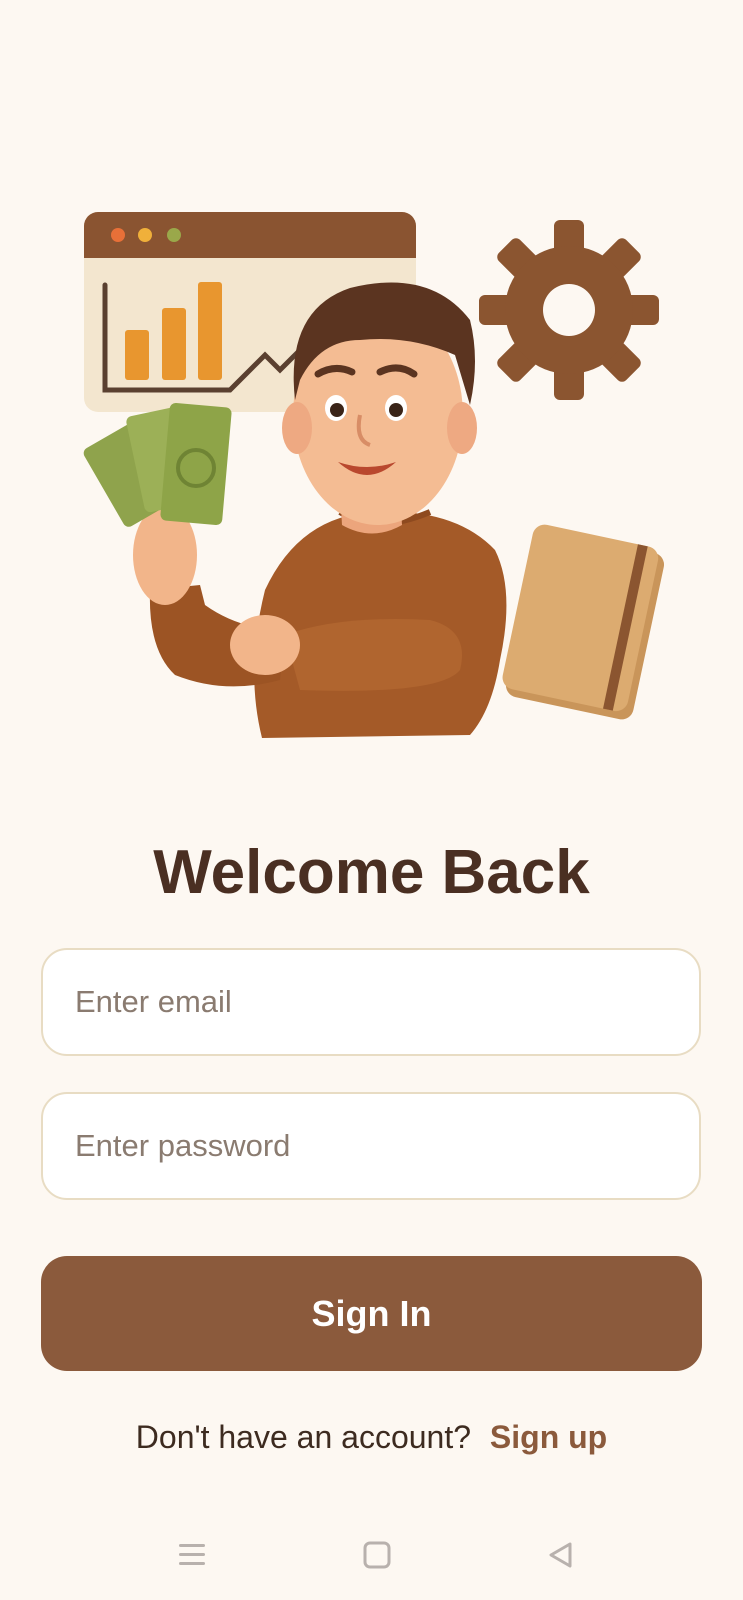 The height and width of the screenshot is (1600, 743). What do you see at coordinates (371, 872) in the screenshot?
I see `page-title: Welcome Back` at bounding box center [371, 872].